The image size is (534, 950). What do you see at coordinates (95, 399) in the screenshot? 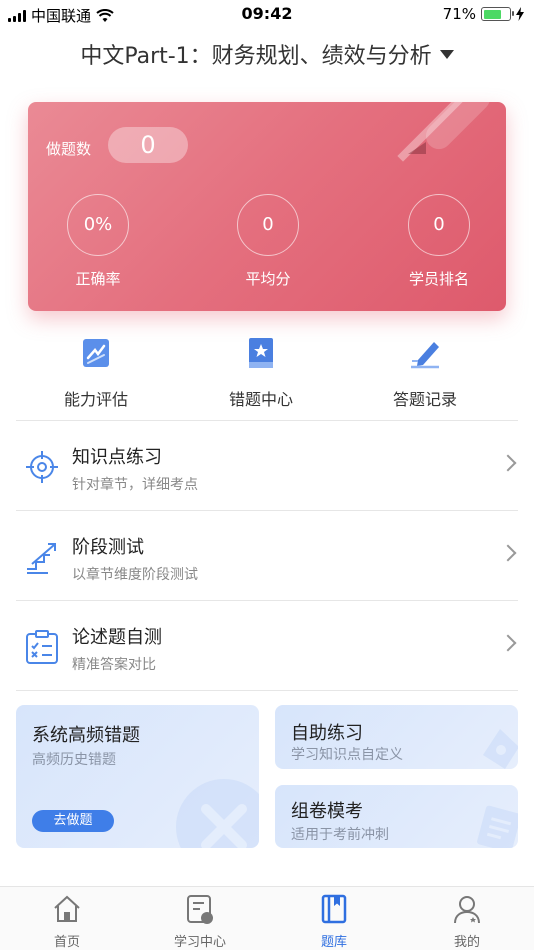
I see `quick-label: 能力评估` at bounding box center [95, 399].